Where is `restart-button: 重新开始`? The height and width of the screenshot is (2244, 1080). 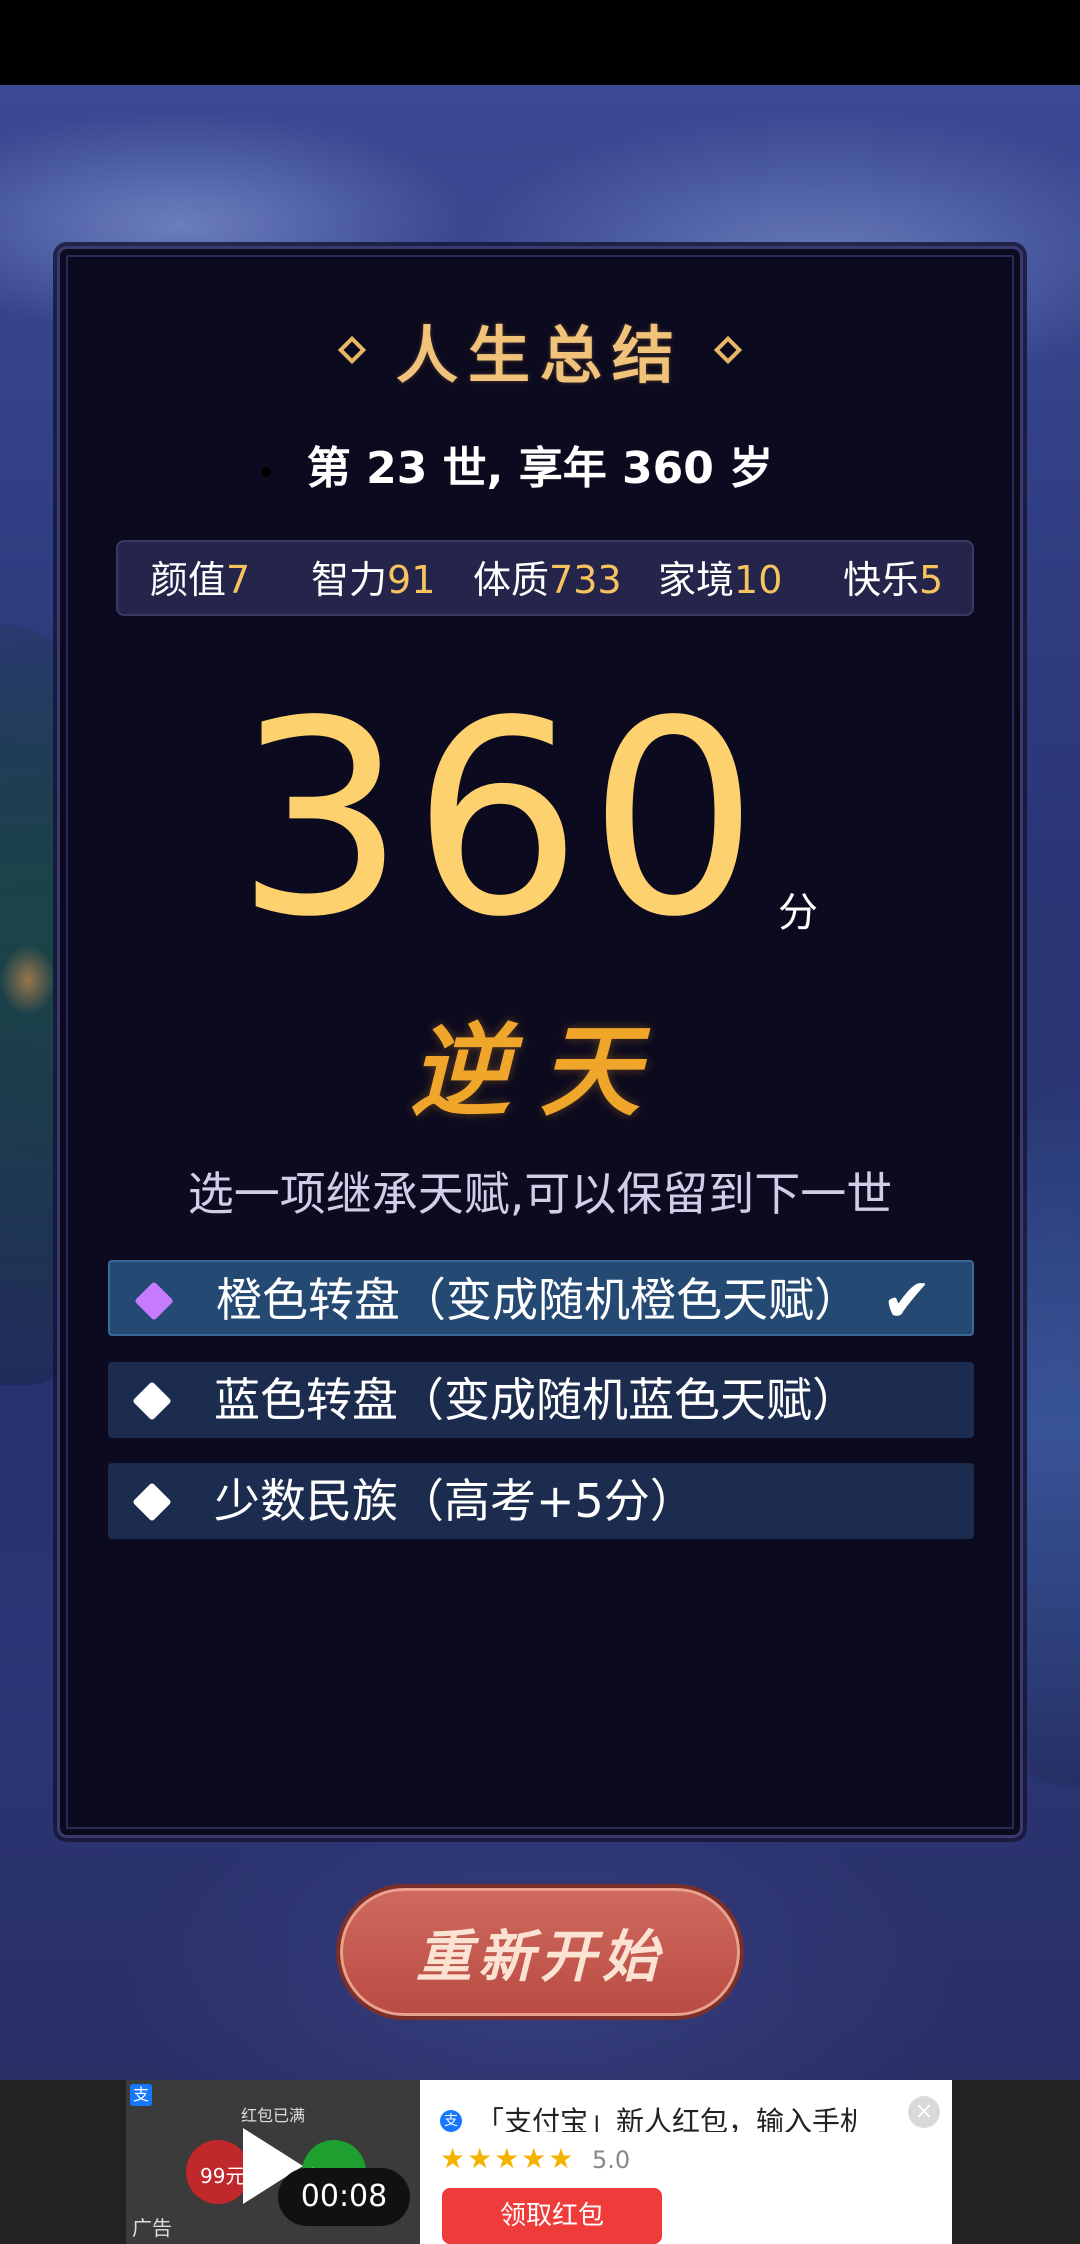
restart-button: 重新开始 is located at coordinates (540, 1952).